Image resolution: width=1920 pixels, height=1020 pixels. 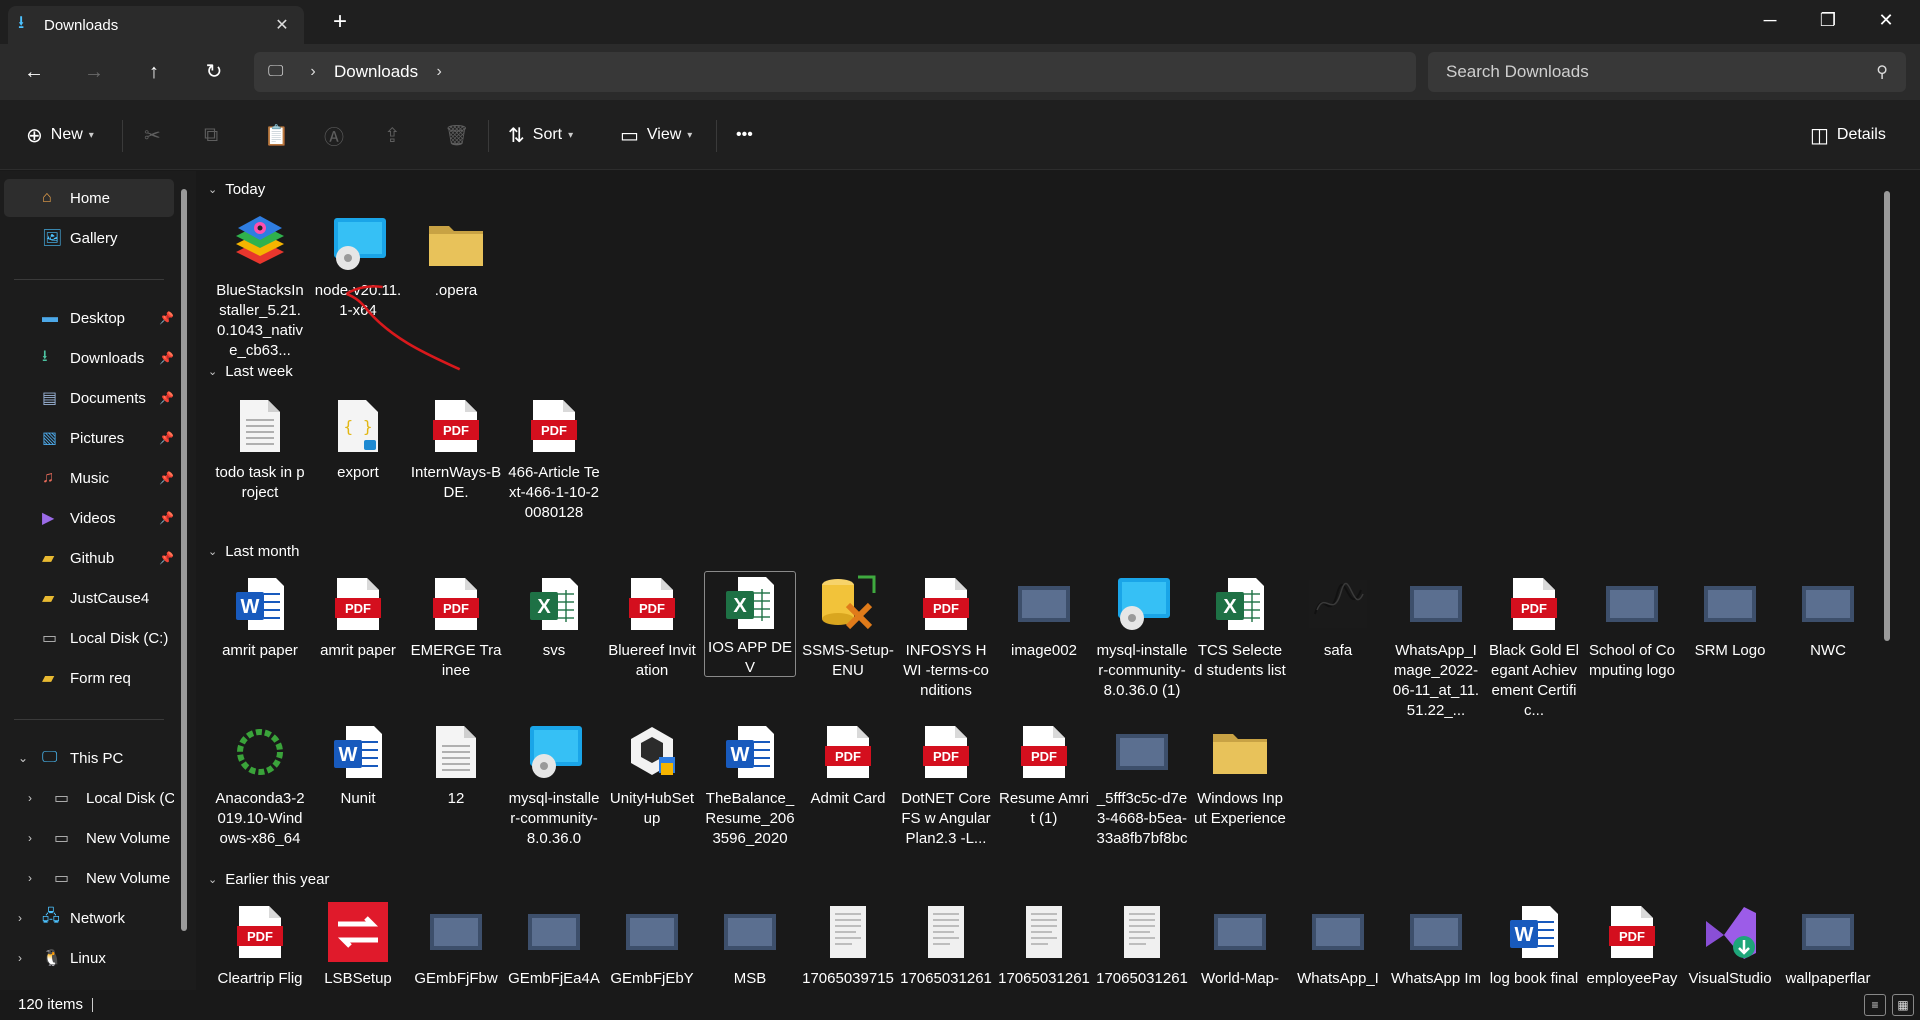 What do you see at coordinates (744, 135) in the screenshot?
I see `see-more-button: •••` at bounding box center [744, 135].